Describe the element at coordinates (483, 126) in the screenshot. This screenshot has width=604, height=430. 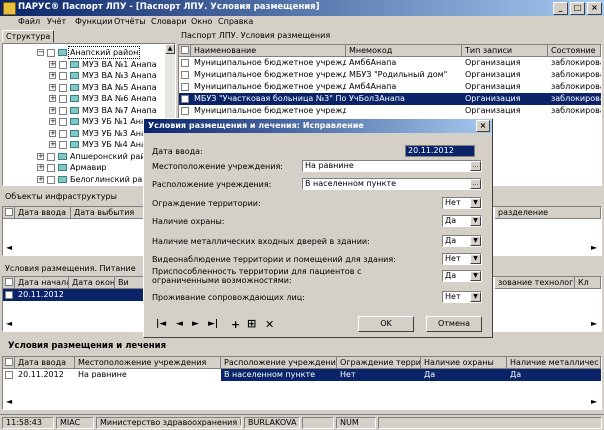
I see `dialog-close-button: ×` at that location.